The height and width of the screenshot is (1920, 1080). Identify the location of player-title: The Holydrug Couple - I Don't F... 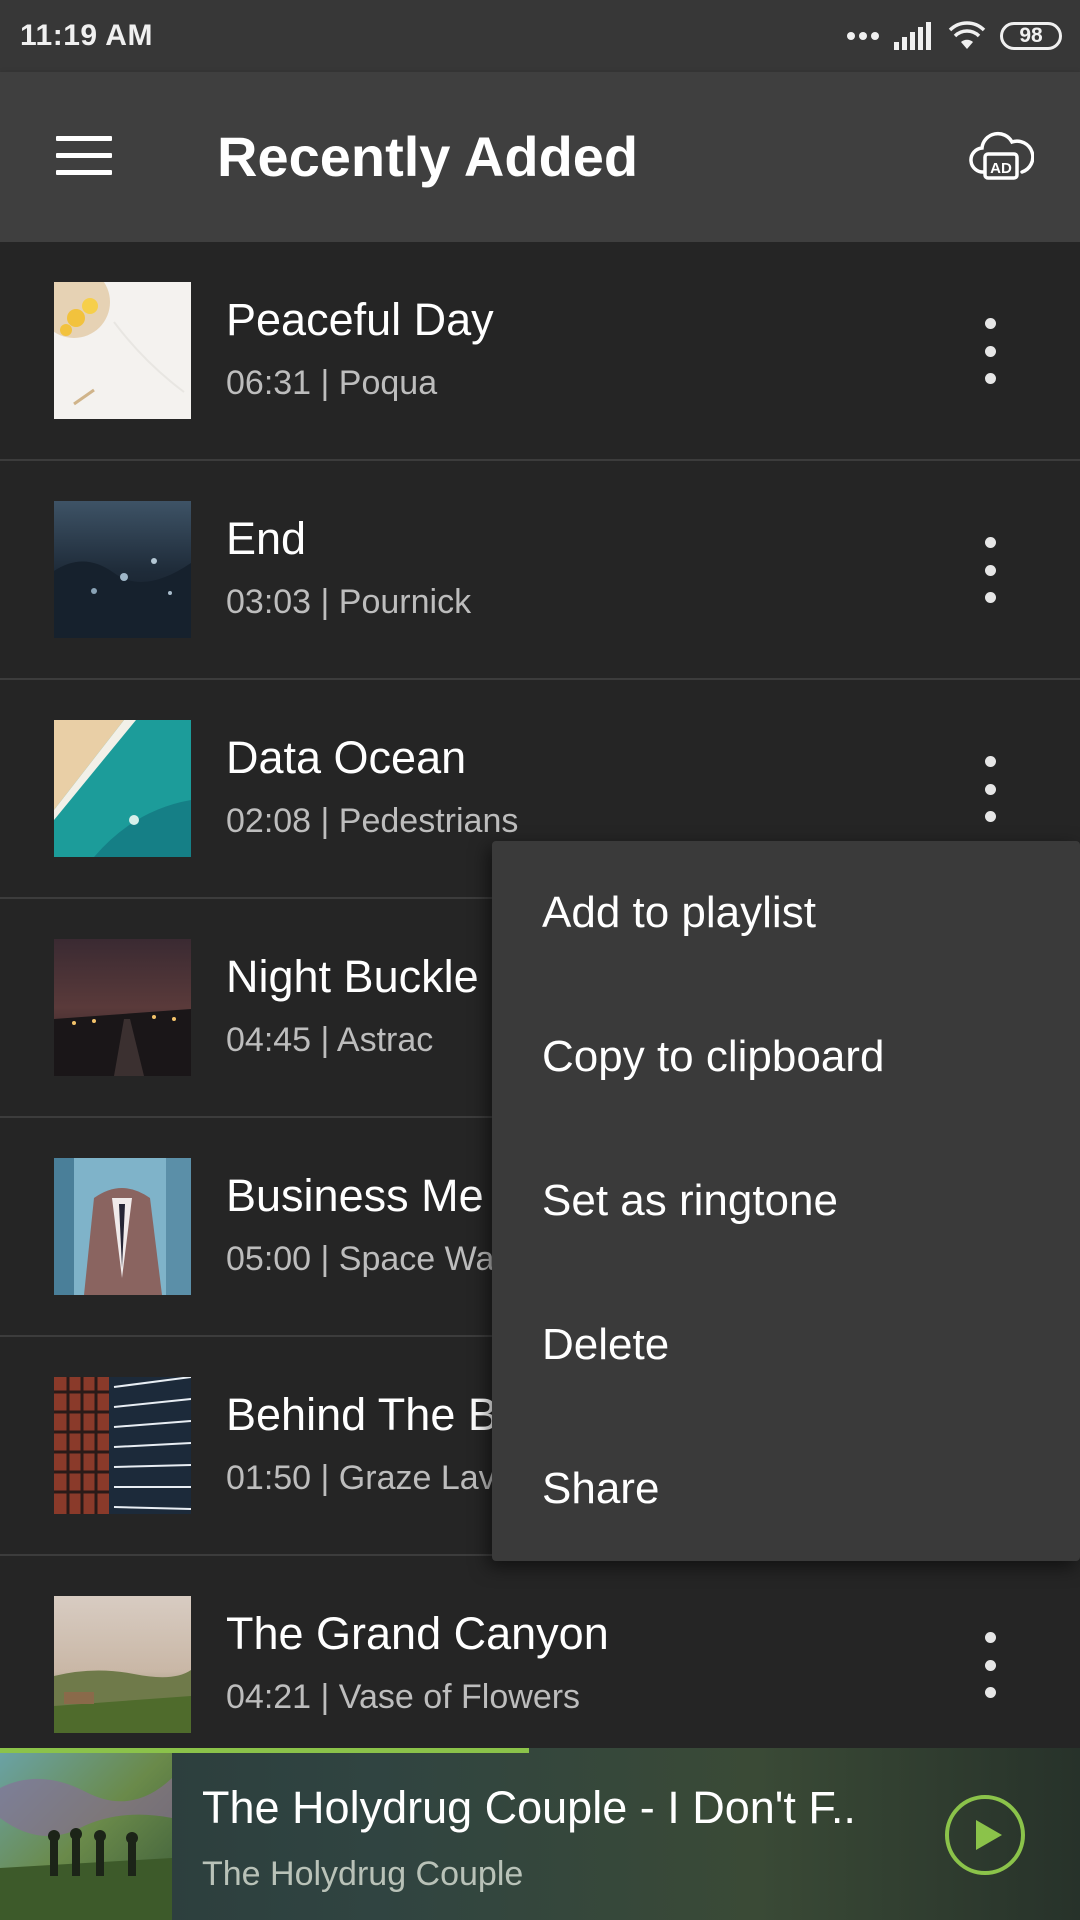
(529, 1807).